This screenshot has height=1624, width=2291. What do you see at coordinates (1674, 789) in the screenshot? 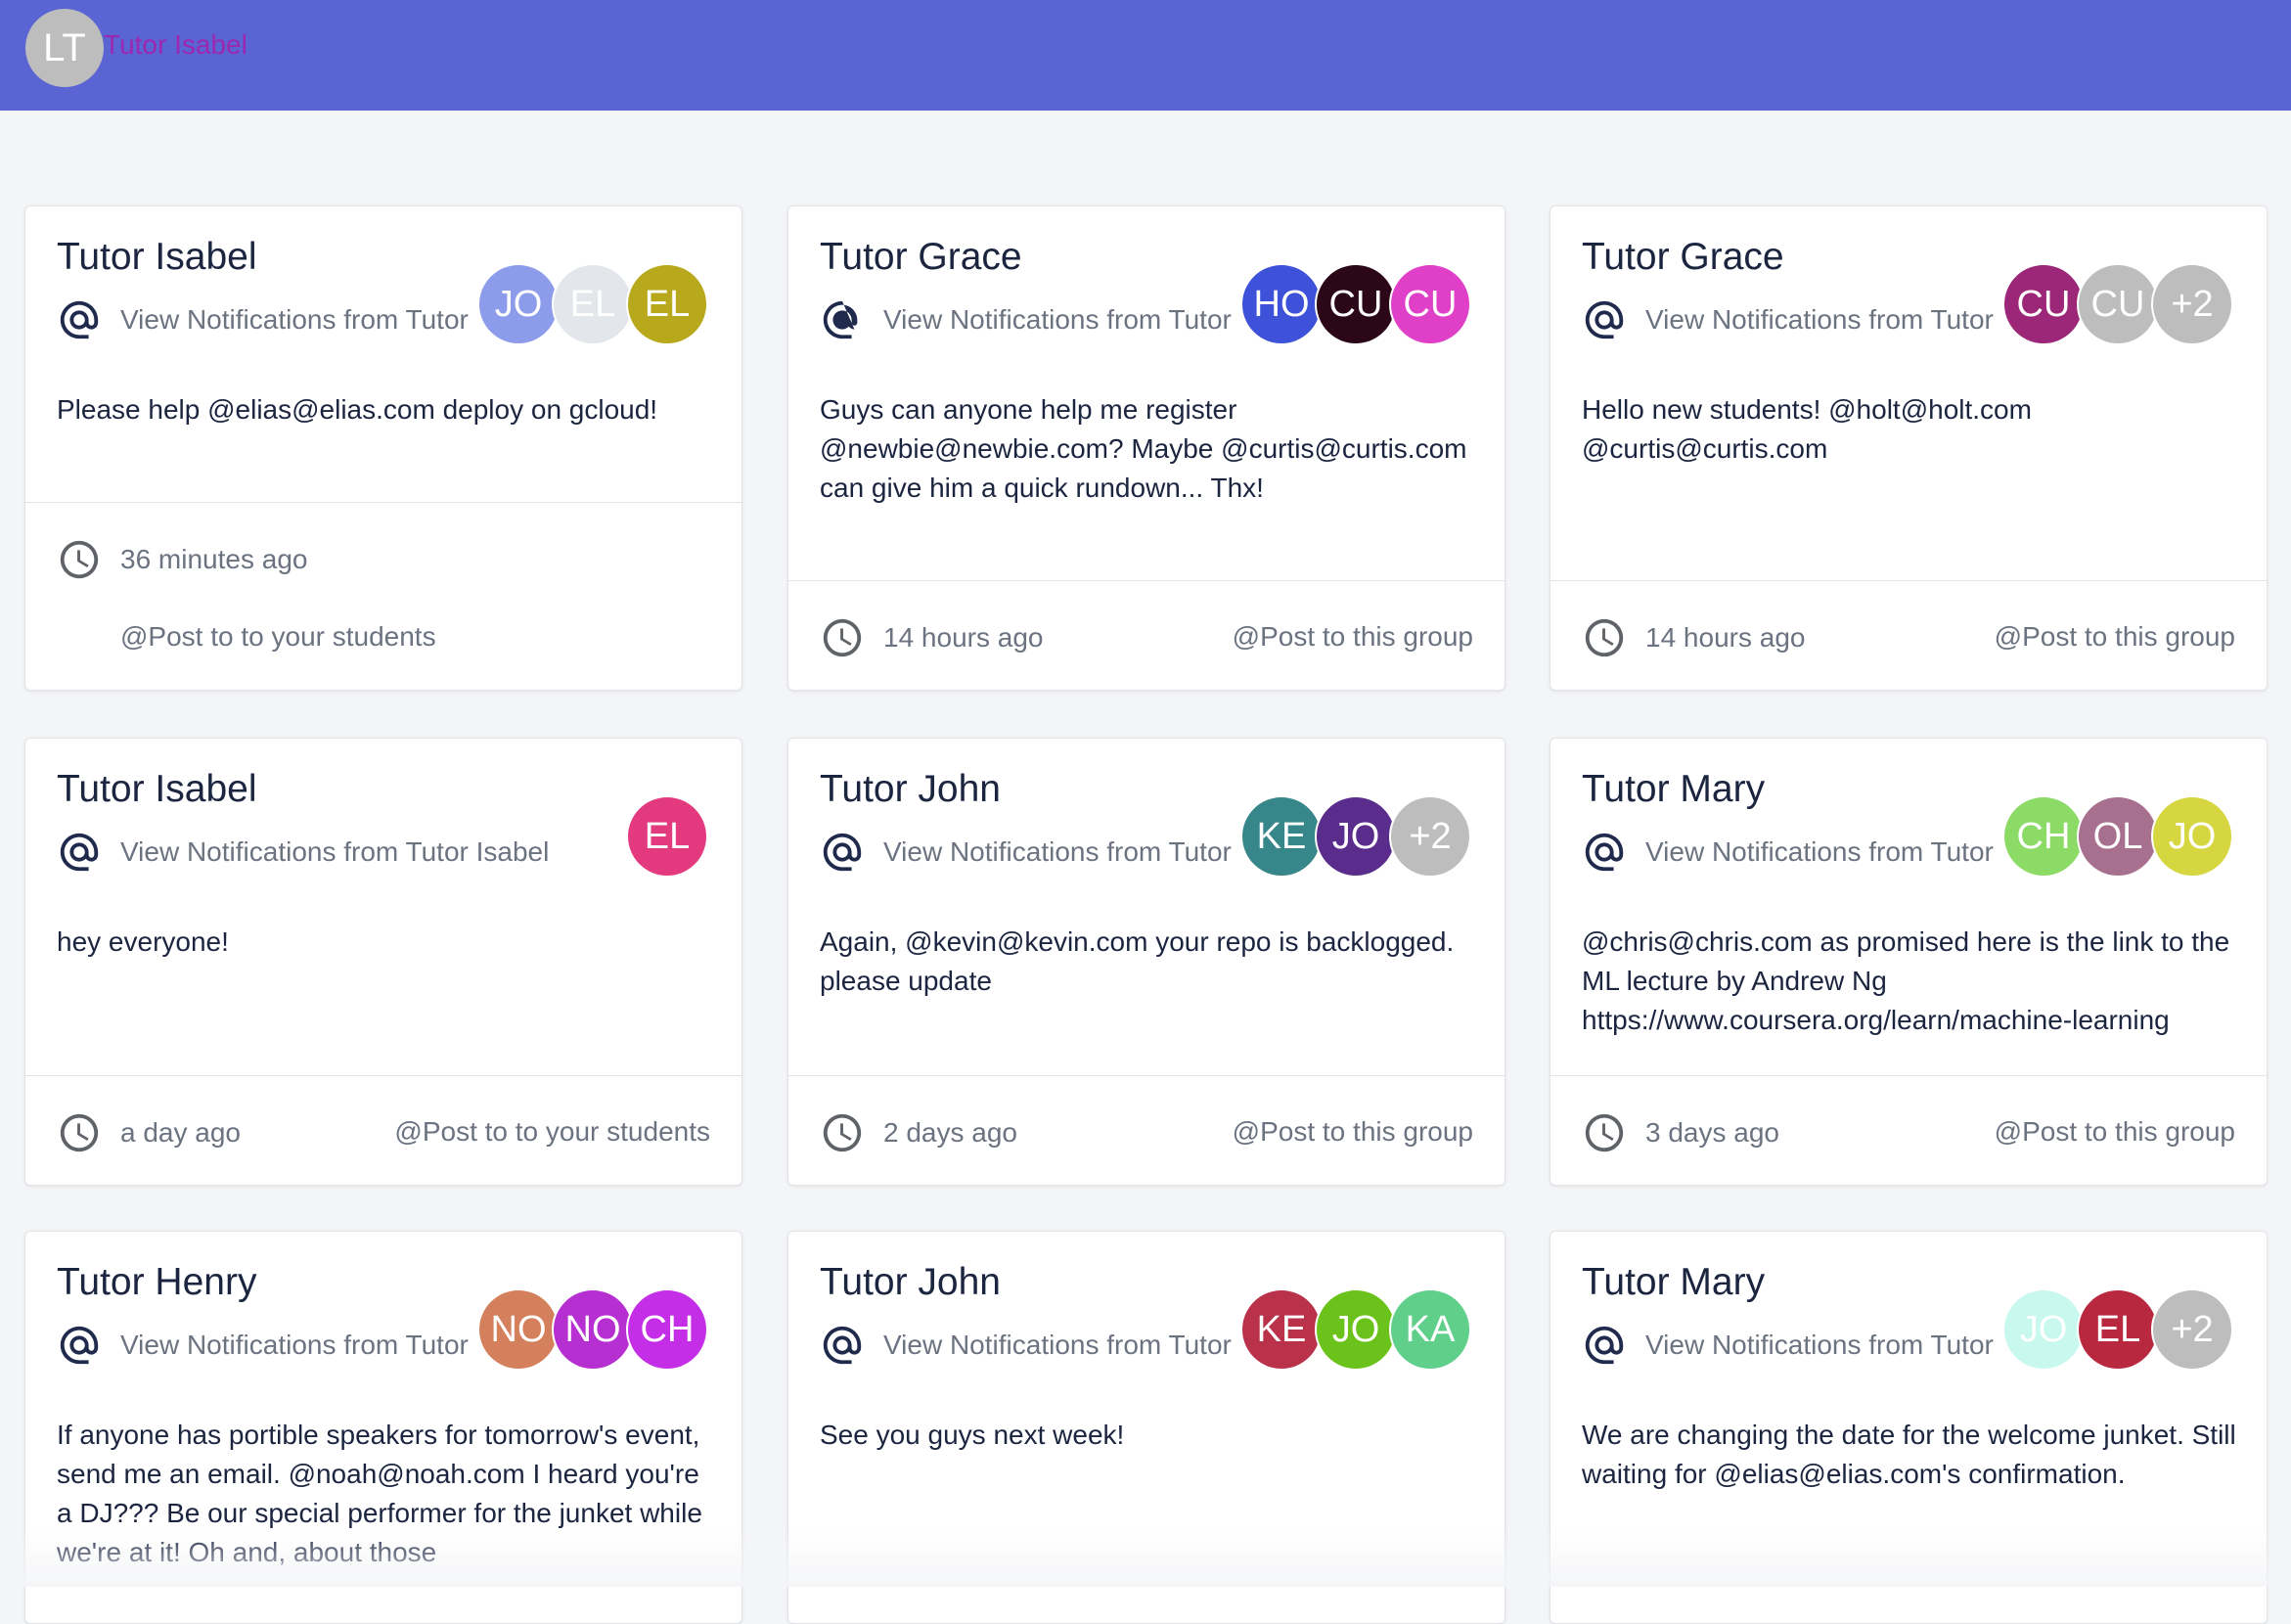
I see `card-title: Tutor Mary` at bounding box center [1674, 789].